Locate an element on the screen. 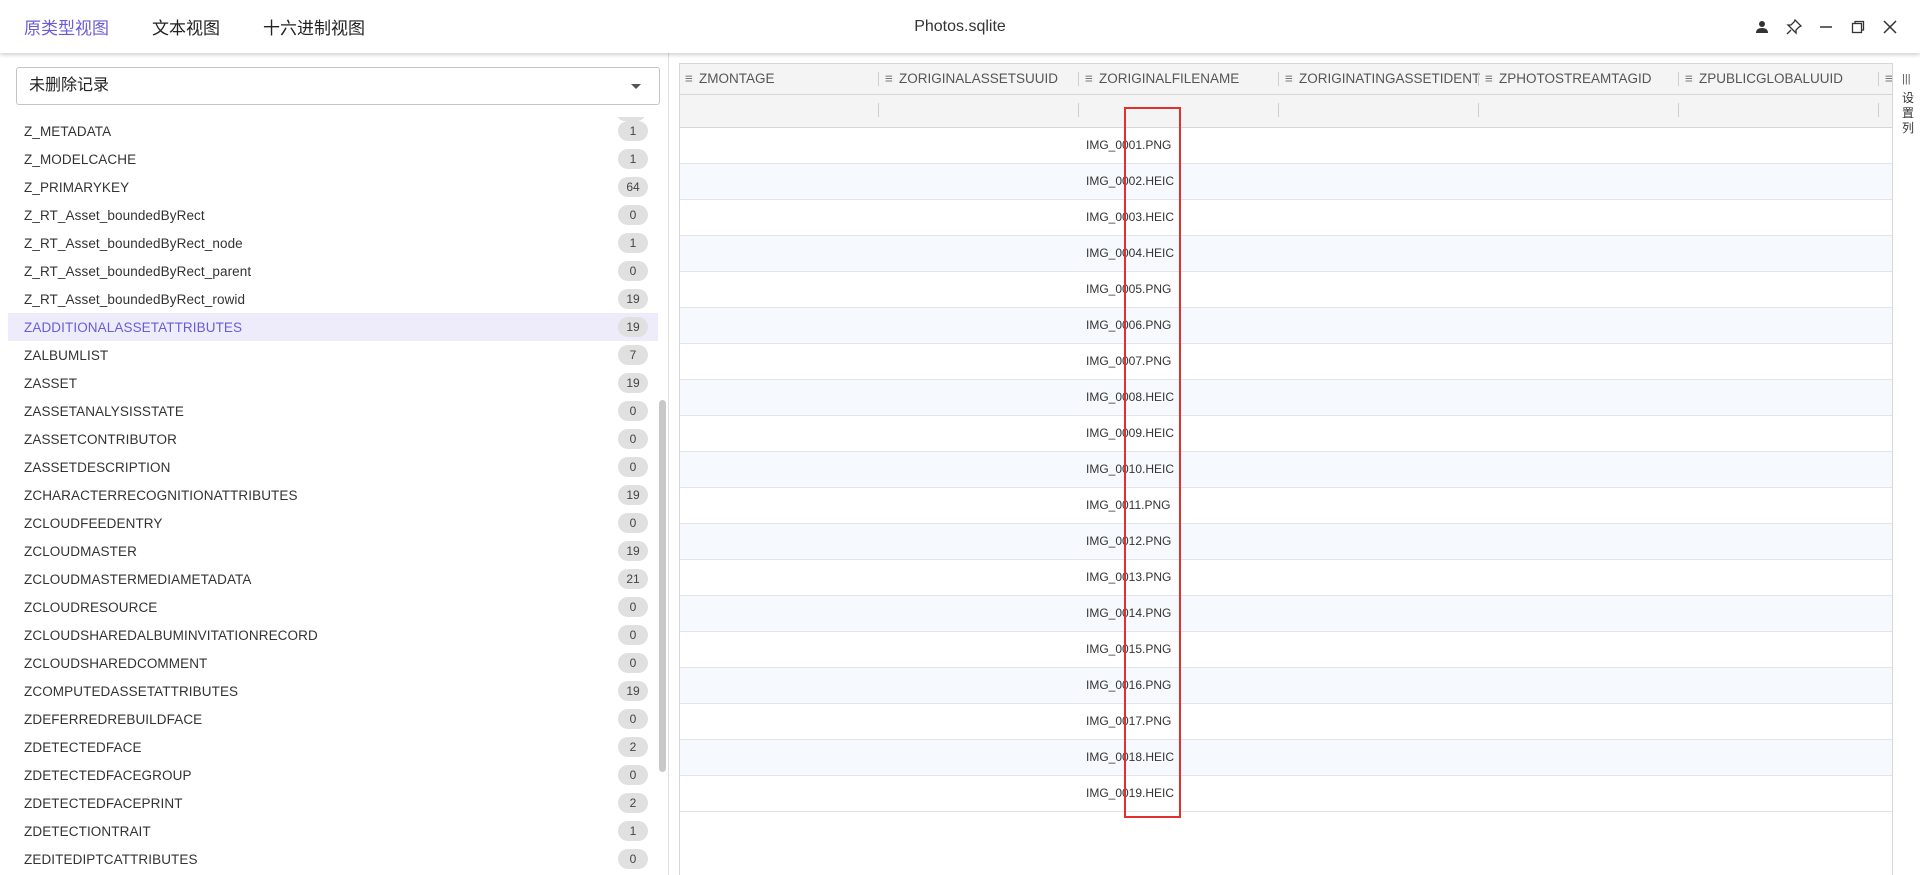  table-list-item: ZCLOUDMASTERMEDIAMETADATA 21 is located at coordinates (333, 579).